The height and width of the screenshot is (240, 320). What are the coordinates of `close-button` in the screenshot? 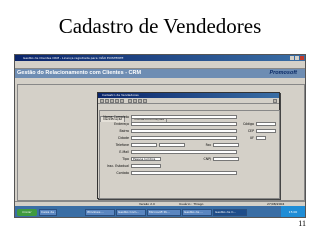 It's located at (302, 58).